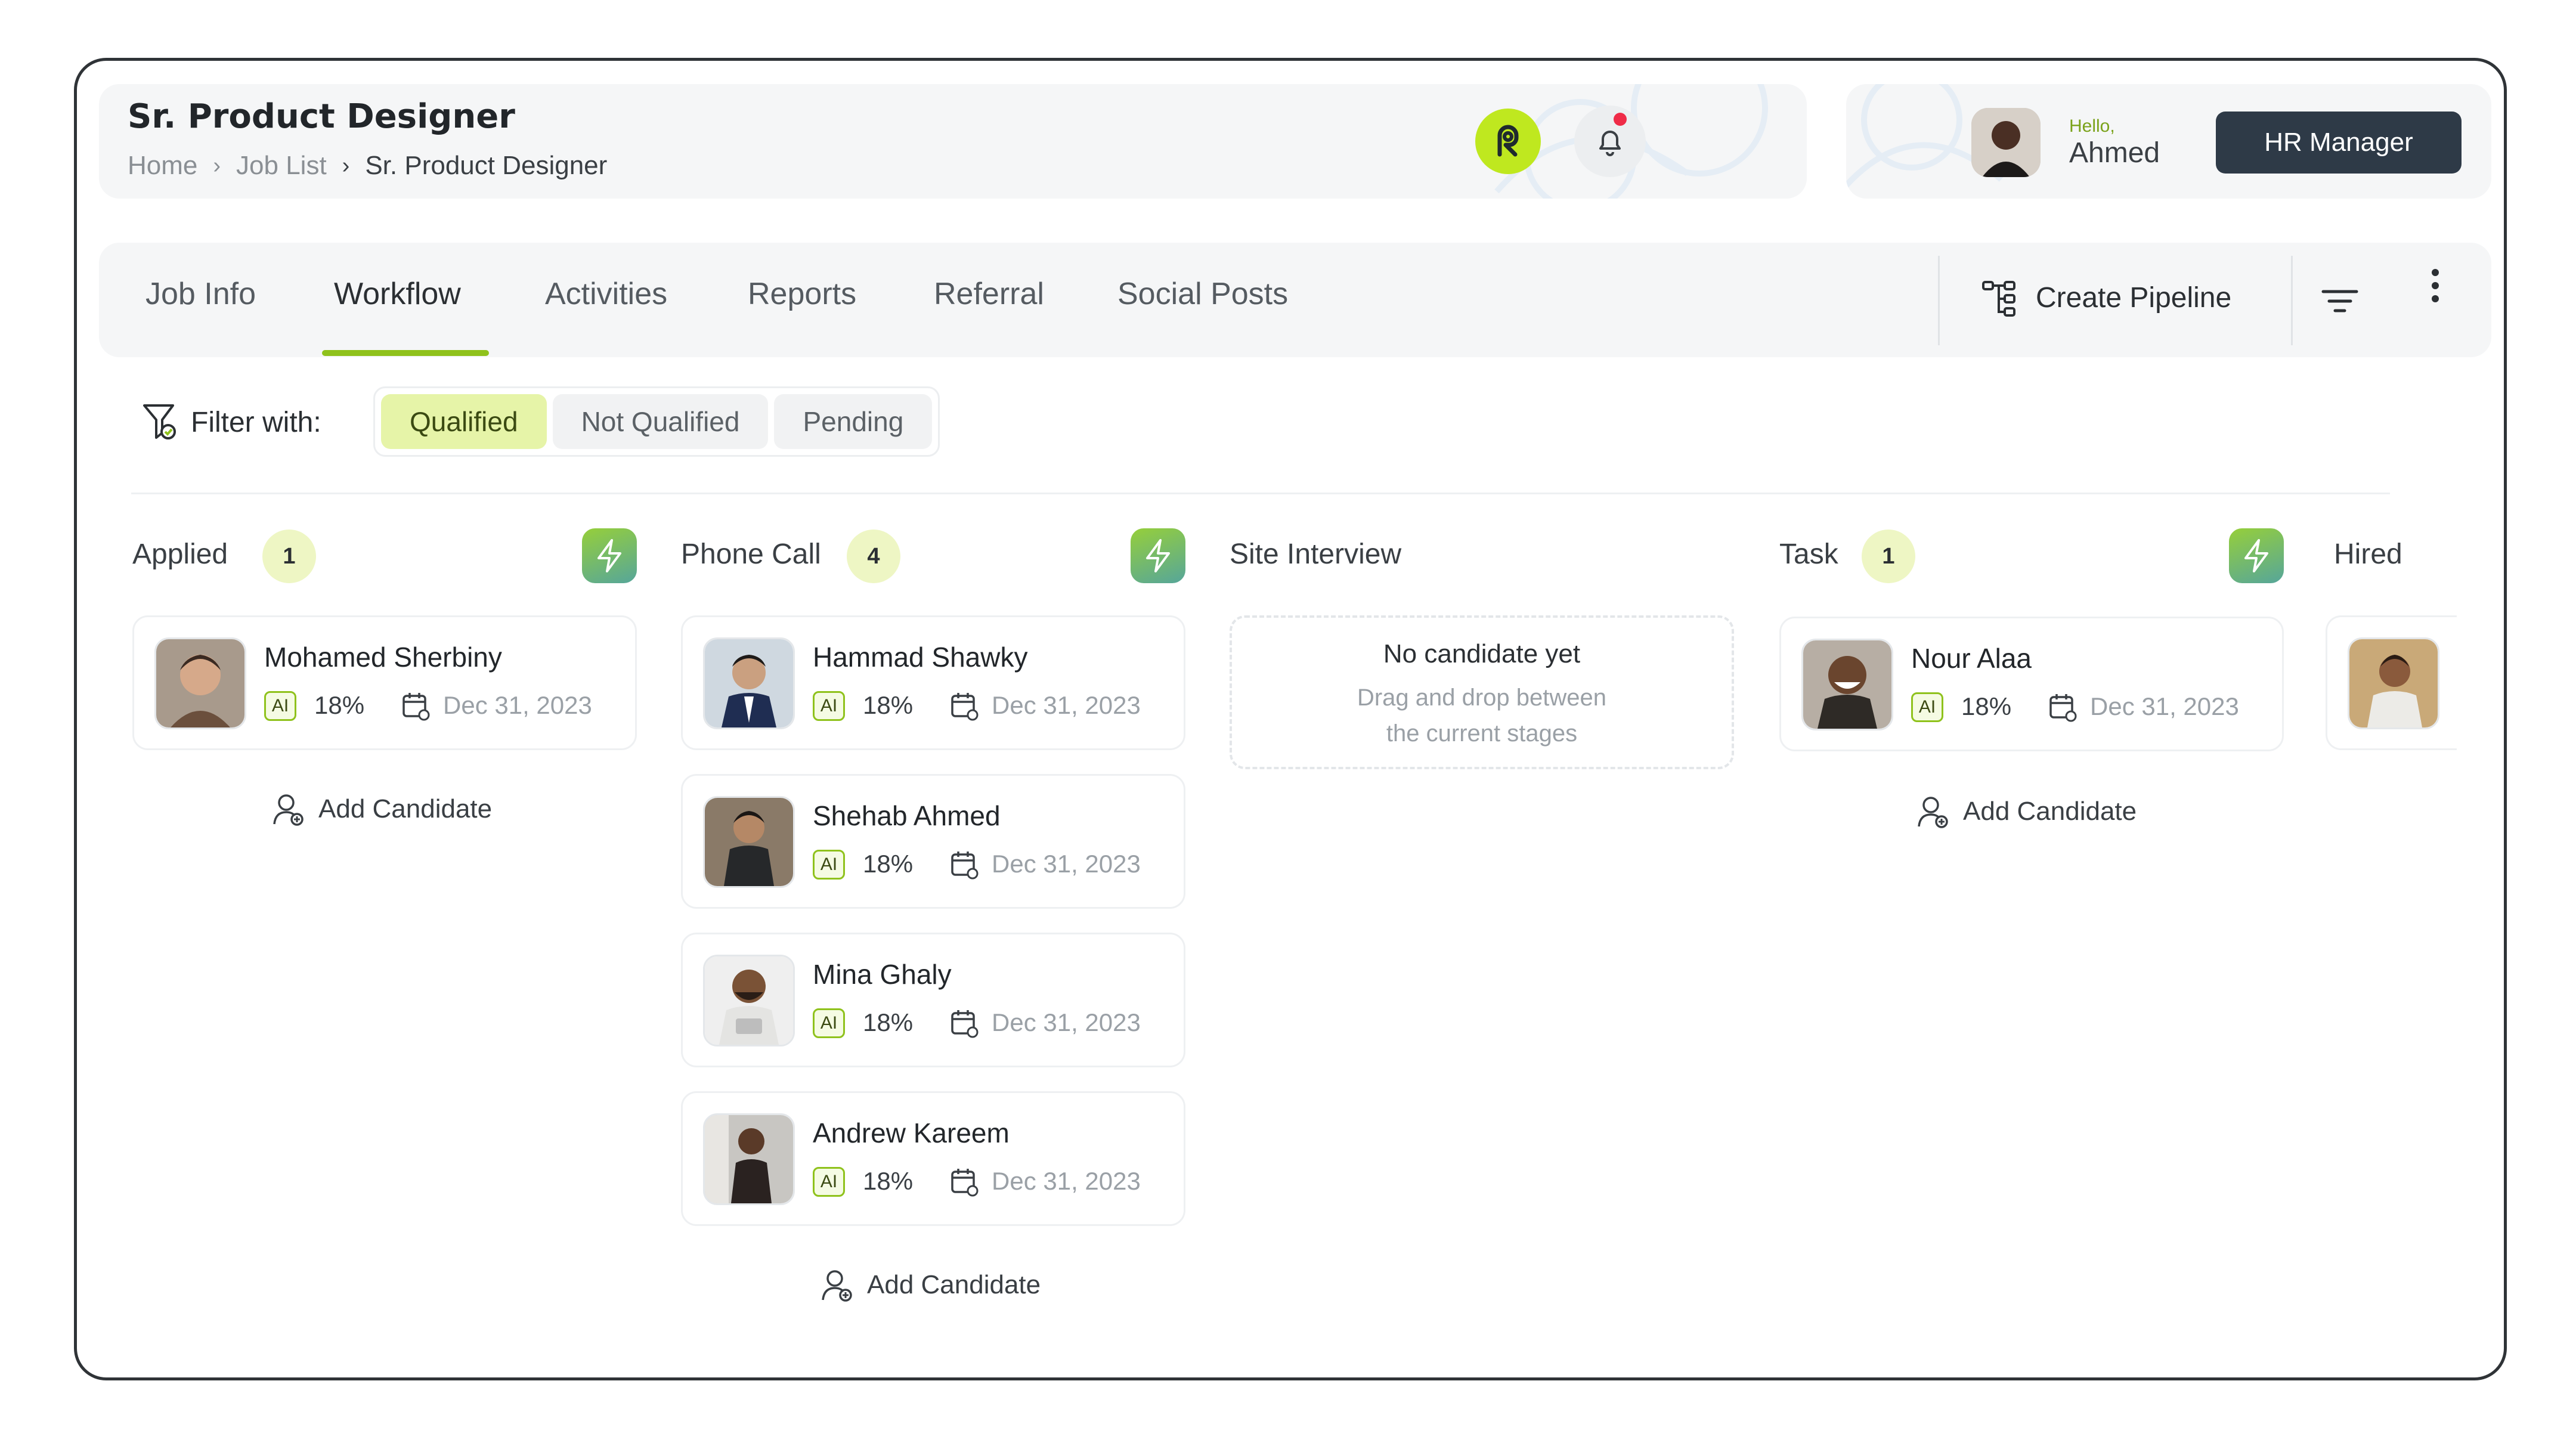 The height and width of the screenshot is (1449, 2576). Describe the element at coordinates (217, 166) in the screenshot. I see `chevron-right-icon: ›` at that location.